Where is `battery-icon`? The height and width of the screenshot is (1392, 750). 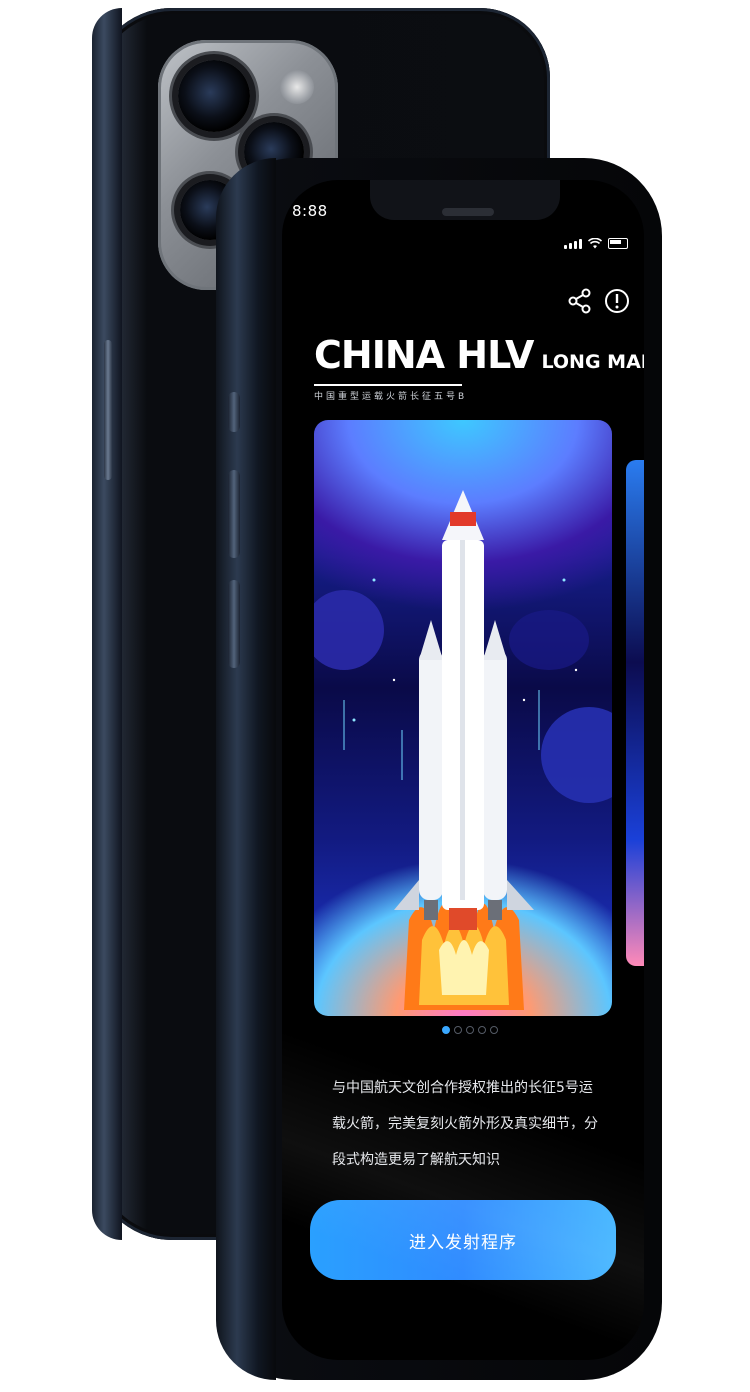
battery-icon is located at coordinates (618, 243).